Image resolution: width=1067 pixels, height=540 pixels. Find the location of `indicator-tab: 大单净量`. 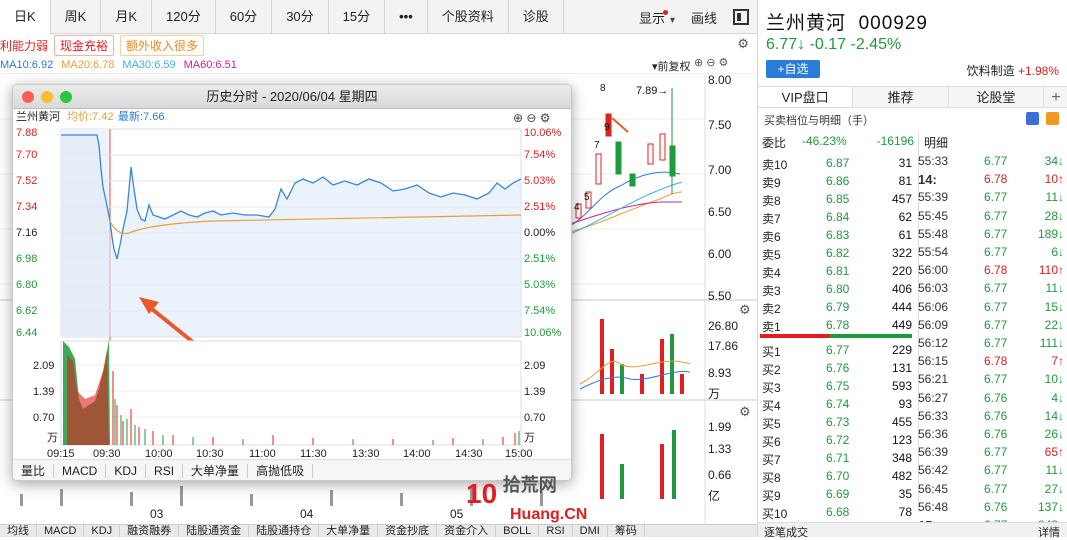

indicator-tab: 大单净量 is located at coordinates (349, 531).